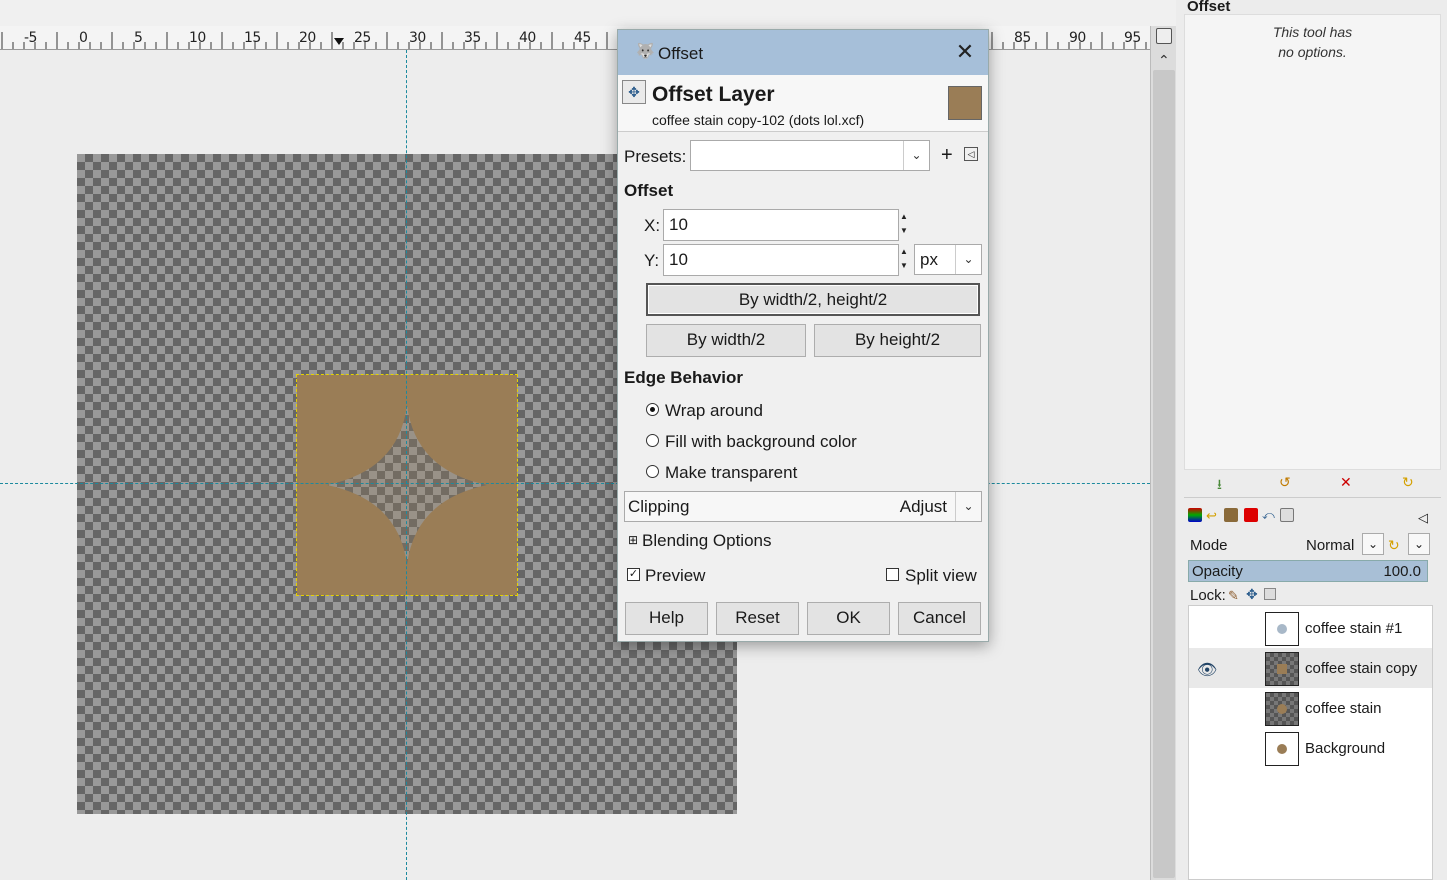 The height and width of the screenshot is (880, 1447). I want to click on preset-menu-icon: ◁, so click(971, 154).